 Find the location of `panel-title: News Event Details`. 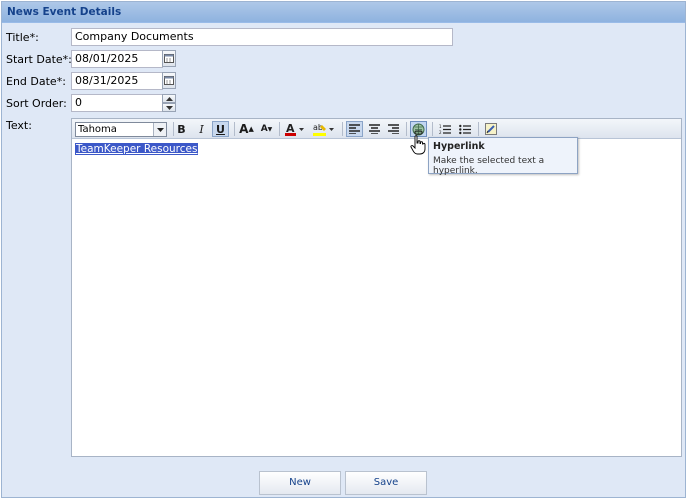

panel-title: News Event Details is located at coordinates (343, 12).